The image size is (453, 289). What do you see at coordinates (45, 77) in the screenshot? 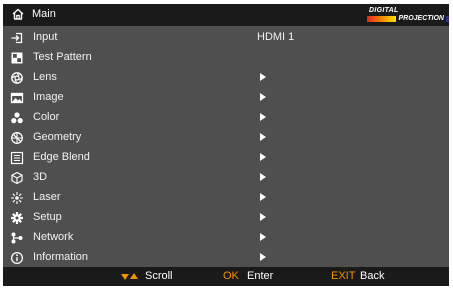
I see `menu-item-label: Lens` at bounding box center [45, 77].